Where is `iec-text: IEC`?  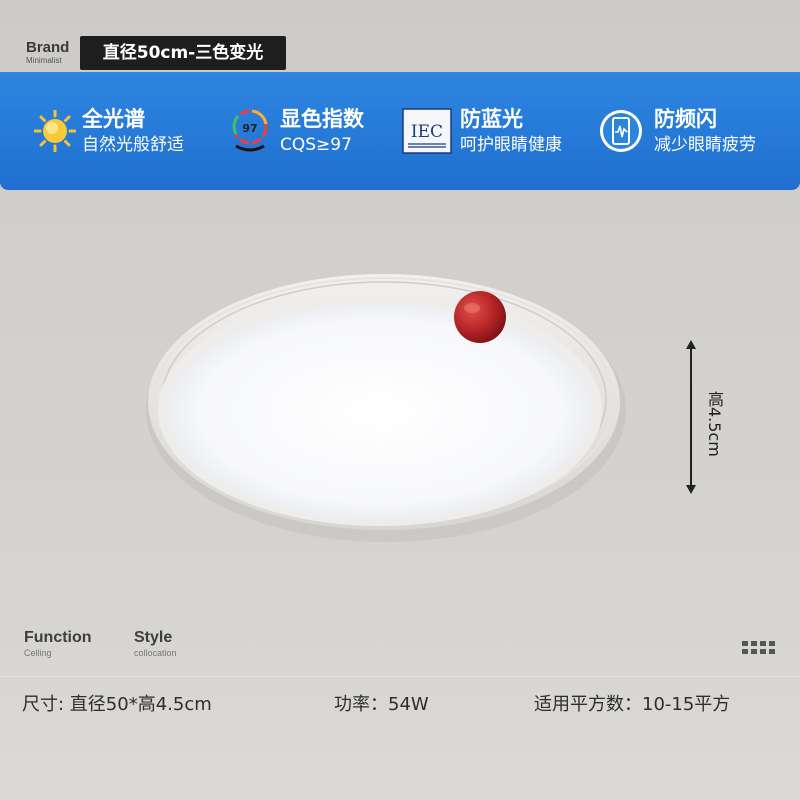
iec-text: IEC is located at coordinates (427, 132).